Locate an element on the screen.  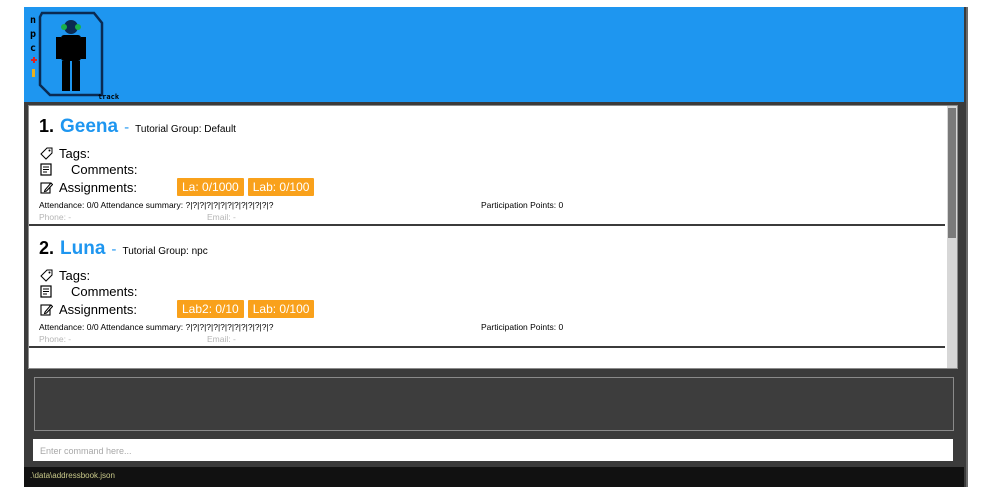
app-logo: n p c track is located at coordinates (73, 56).